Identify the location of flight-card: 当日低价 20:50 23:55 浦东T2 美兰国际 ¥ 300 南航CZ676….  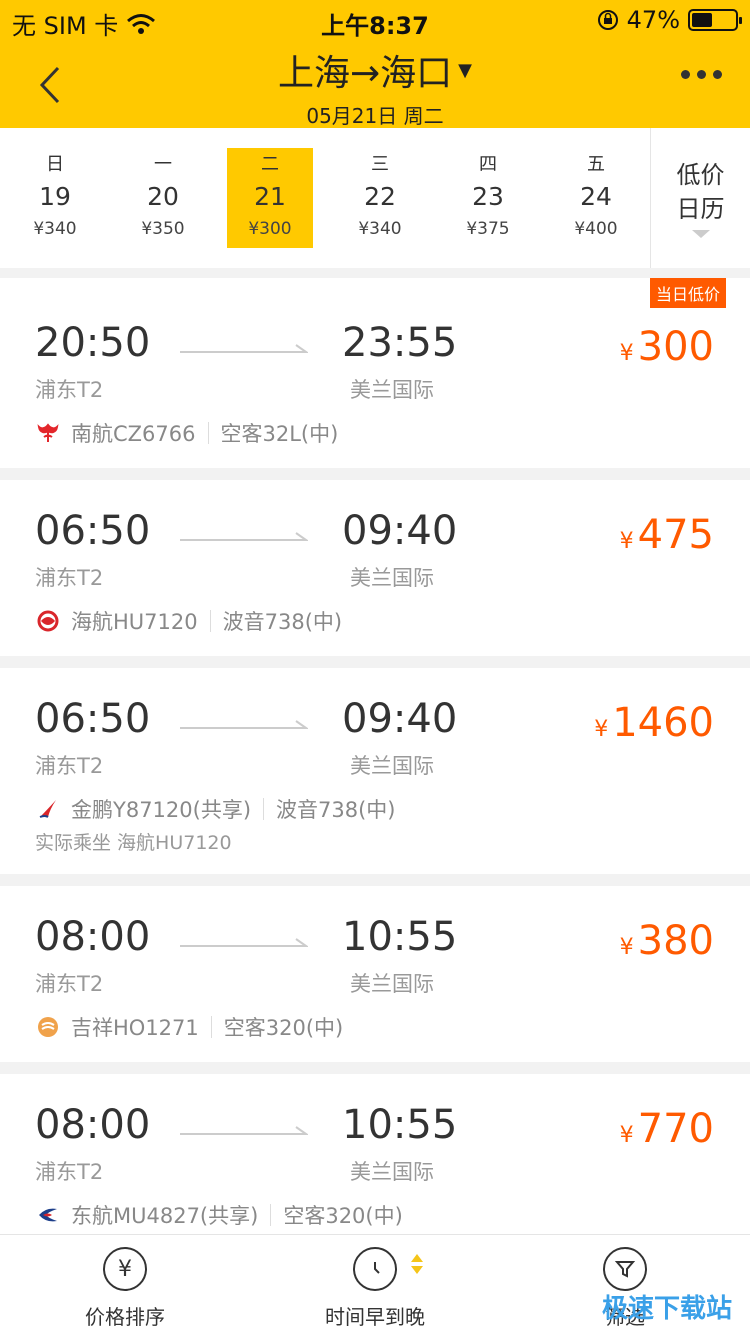
(375, 373).